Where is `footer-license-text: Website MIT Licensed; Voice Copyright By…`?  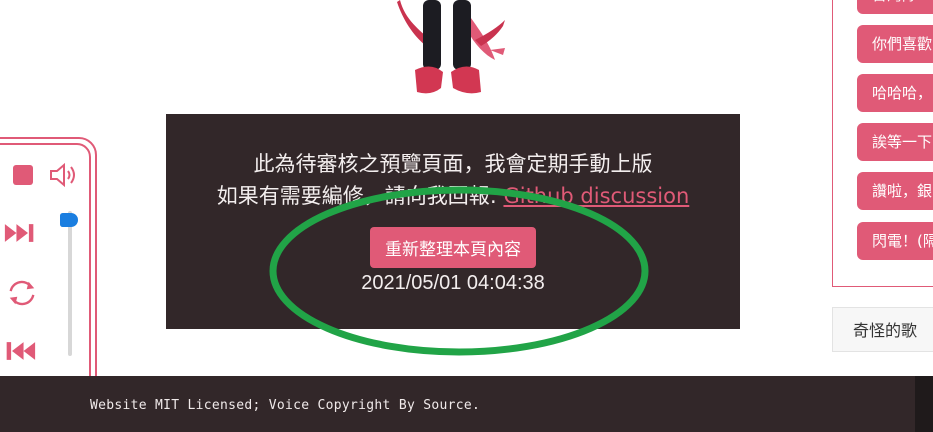
footer-license-text: Website MIT Licensed; Voice Copyright By… is located at coordinates (285, 405).